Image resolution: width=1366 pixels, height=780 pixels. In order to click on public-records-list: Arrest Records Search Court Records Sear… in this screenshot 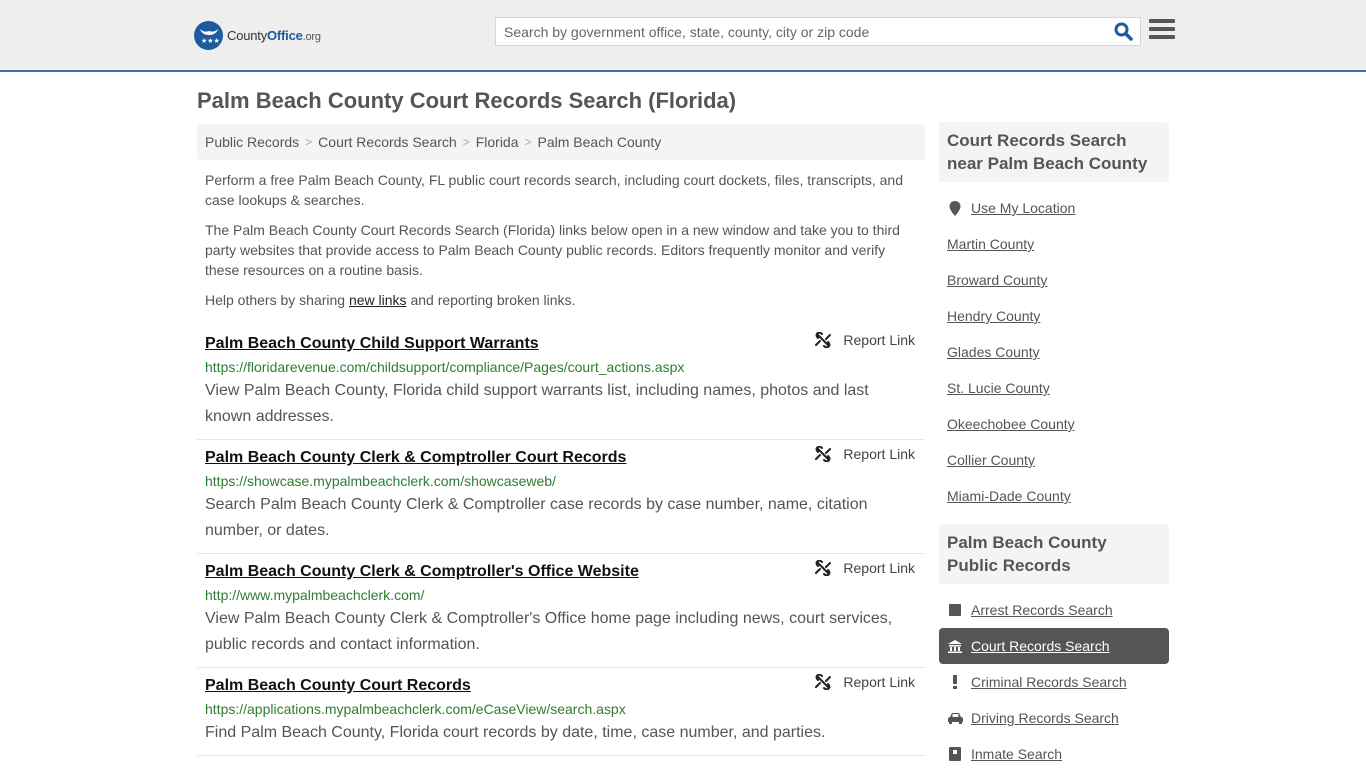, I will do `click(1054, 682)`.